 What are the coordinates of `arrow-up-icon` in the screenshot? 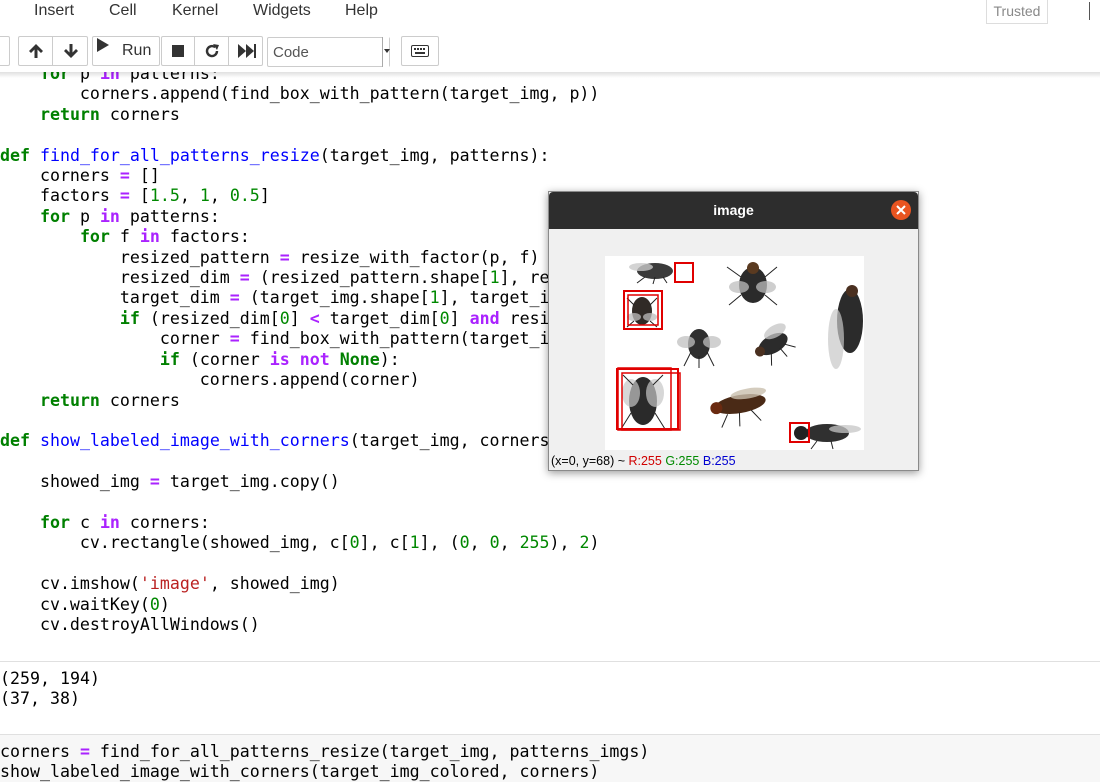 It's located at (35, 51).